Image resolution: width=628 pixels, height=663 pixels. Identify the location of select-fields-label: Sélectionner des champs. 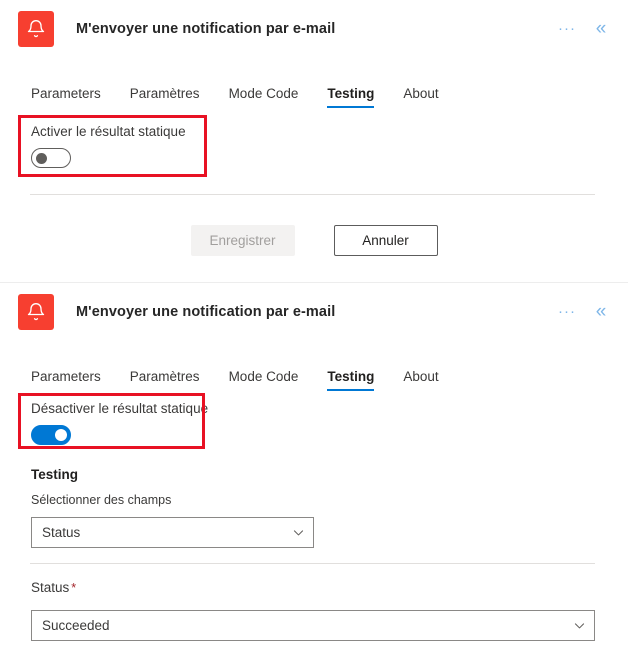
(101, 500).